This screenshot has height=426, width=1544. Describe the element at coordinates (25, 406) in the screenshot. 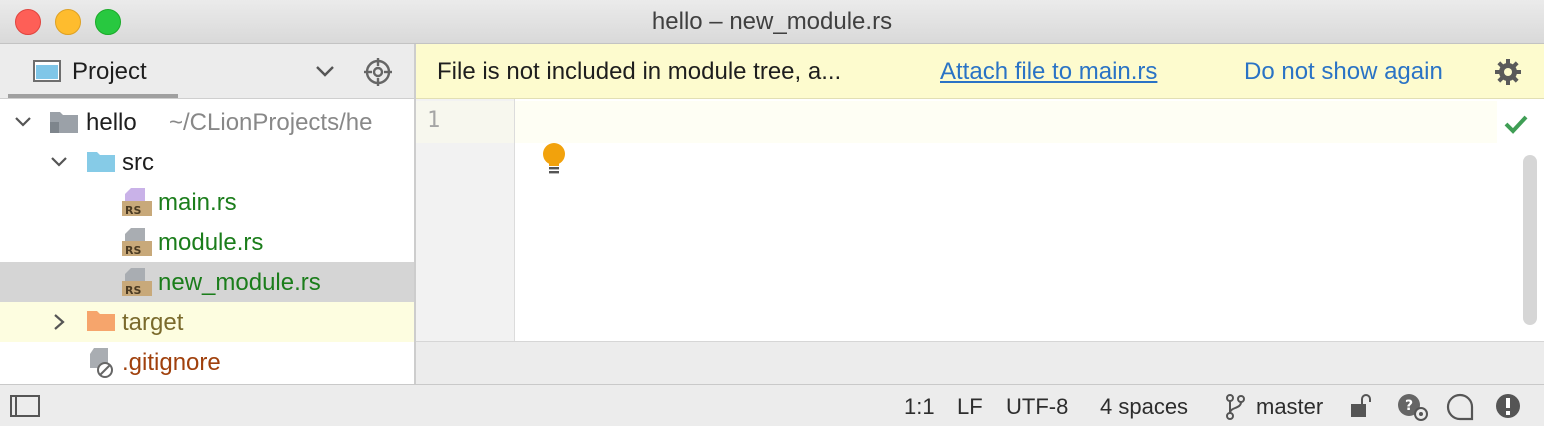

I see `toggle-tool-windows-icon` at that location.